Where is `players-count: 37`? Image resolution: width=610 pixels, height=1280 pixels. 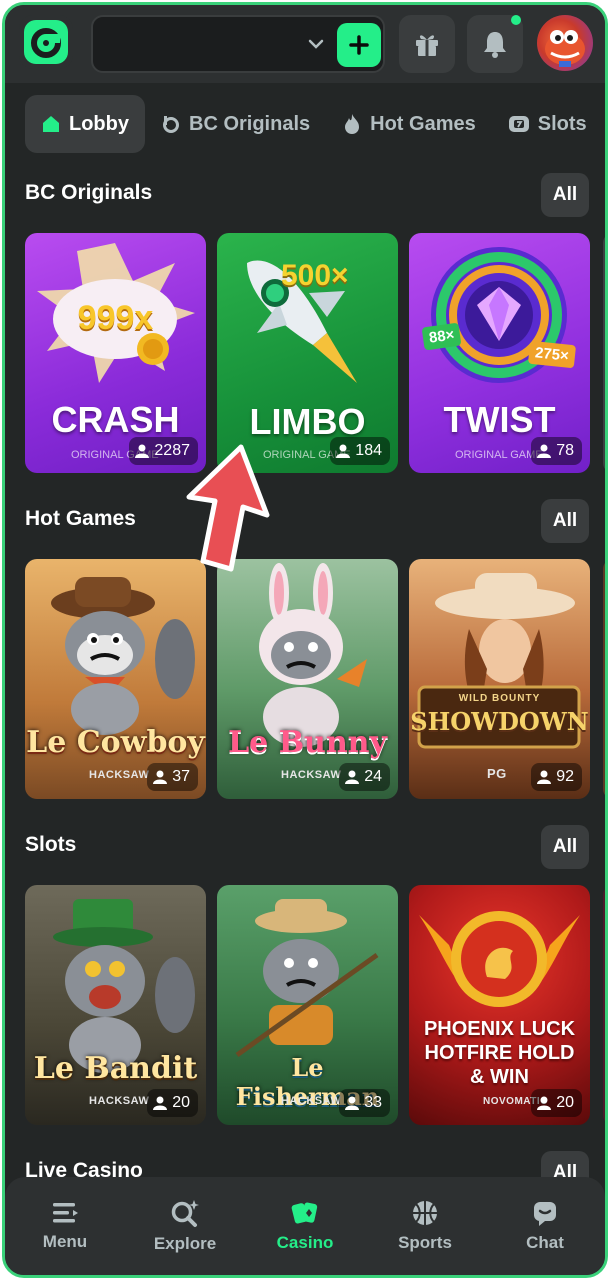
players-count: 37 is located at coordinates (181, 776).